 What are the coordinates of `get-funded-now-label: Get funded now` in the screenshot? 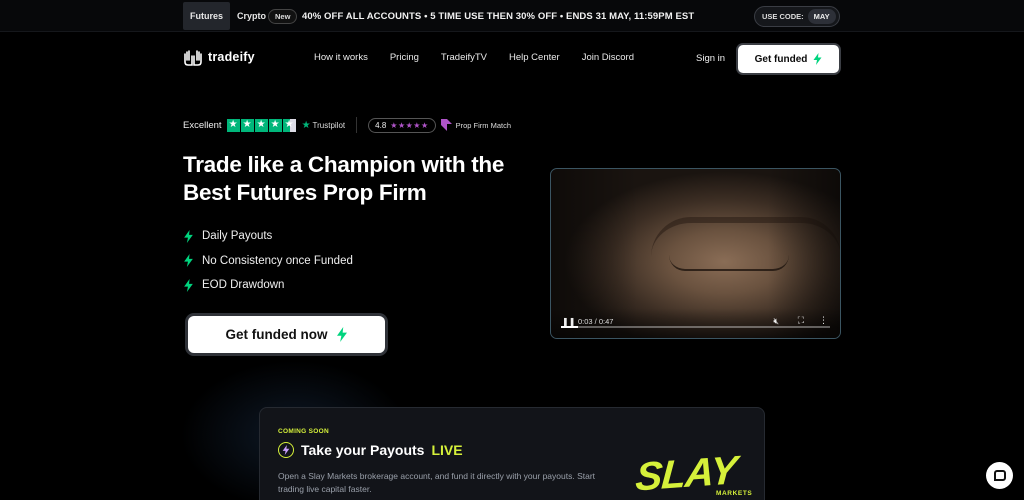 It's located at (276, 334).